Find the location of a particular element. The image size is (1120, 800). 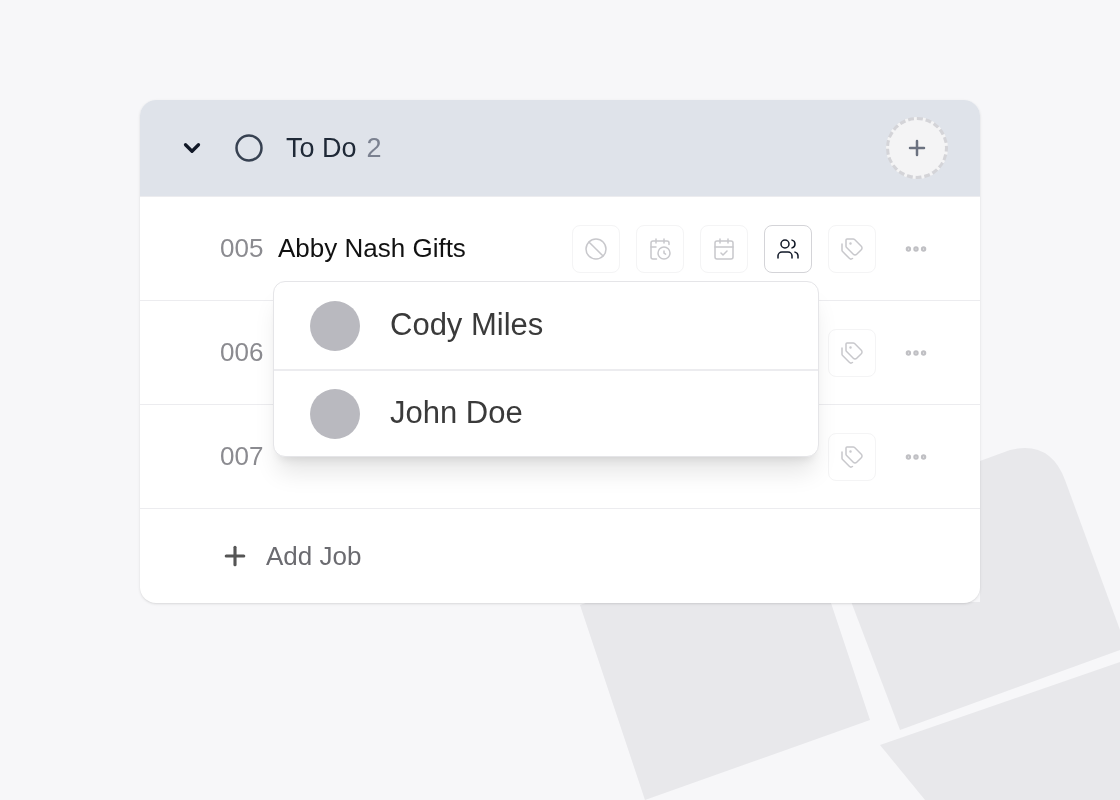

people-icon is located at coordinates (788, 248).